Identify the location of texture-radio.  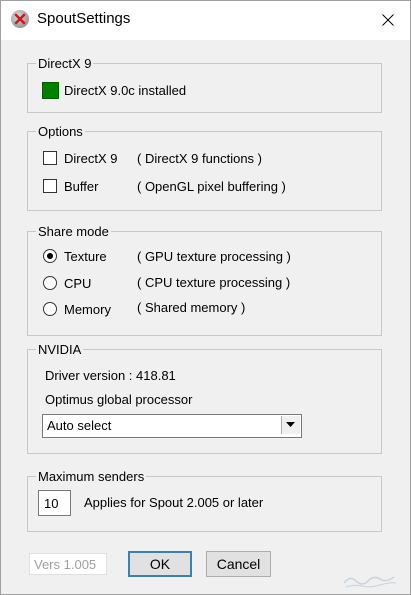
(50, 256).